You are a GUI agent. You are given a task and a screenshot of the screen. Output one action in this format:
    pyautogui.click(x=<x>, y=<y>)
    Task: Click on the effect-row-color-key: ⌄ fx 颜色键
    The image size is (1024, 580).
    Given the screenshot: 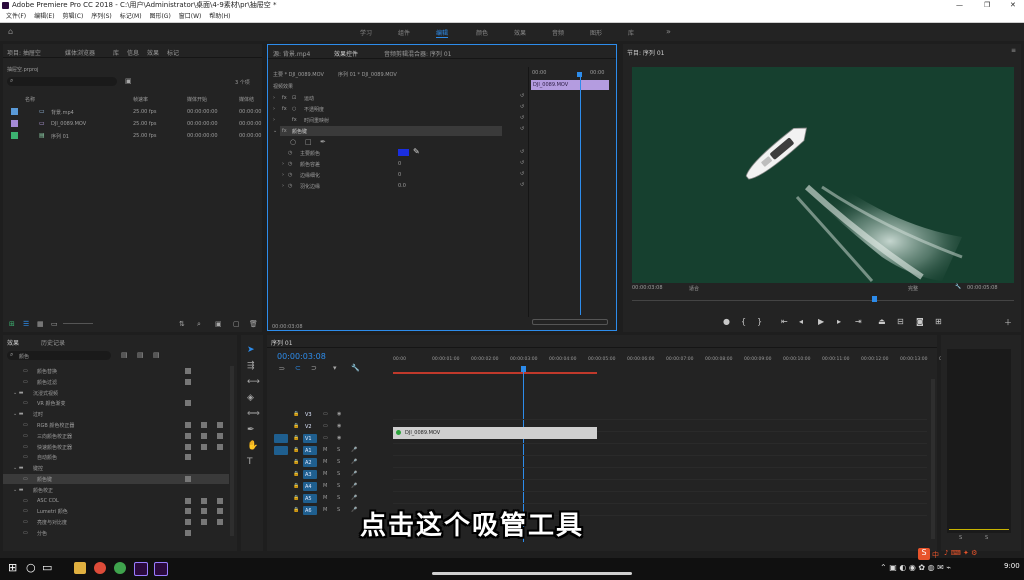 What is the action you would take?
    pyautogui.click(x=387, y=131)
    